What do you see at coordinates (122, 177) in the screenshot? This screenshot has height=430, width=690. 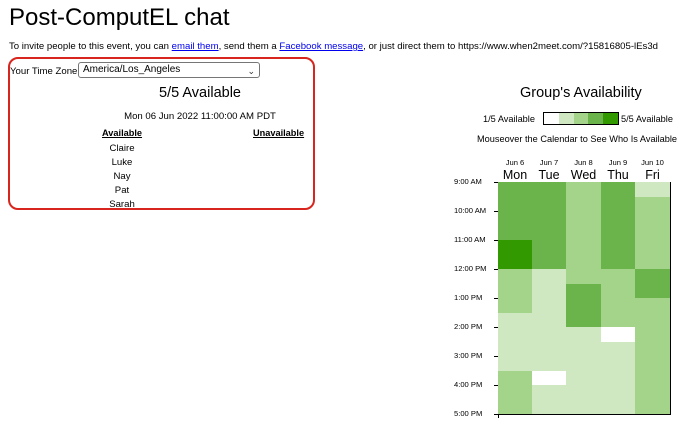 I see `available-people-list: Claire Luke Nay Pat Sarah` at bounding box center [122, 177].